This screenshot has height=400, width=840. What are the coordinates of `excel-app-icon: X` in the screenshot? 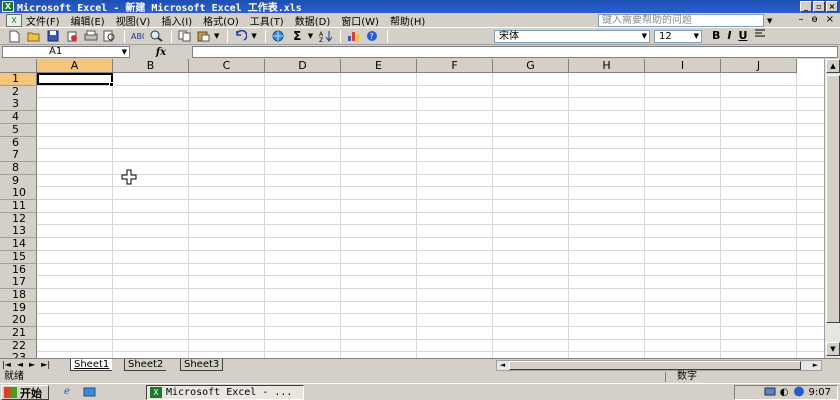 It's located at (8, 6).